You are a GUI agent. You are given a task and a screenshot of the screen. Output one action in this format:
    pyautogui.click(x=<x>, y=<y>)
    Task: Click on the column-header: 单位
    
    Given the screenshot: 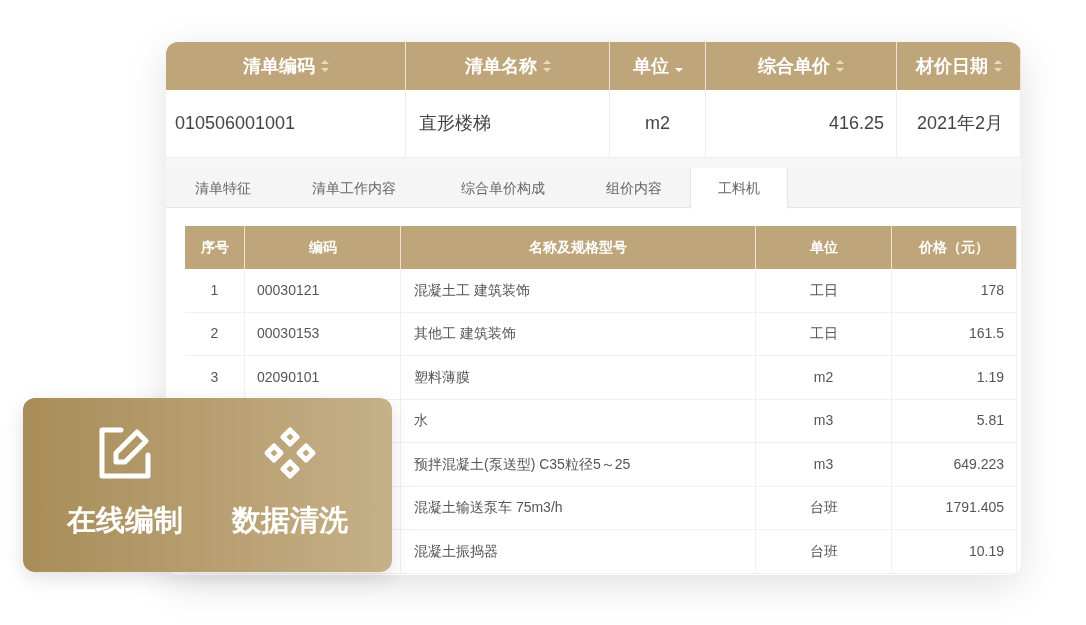 What is the action you would take?
    pyautogui.click(x=824, y=247)
    